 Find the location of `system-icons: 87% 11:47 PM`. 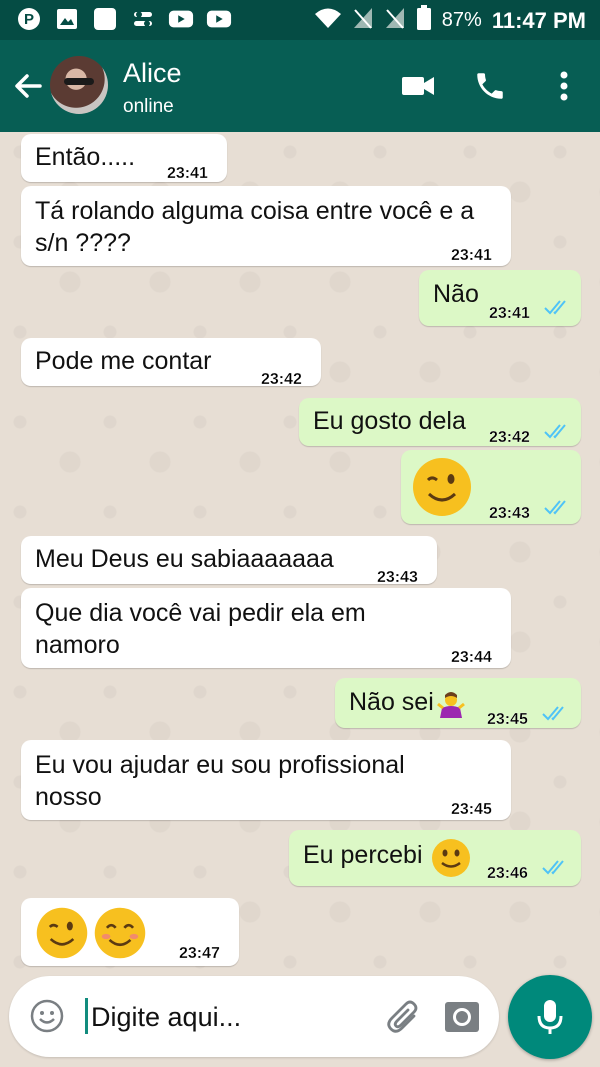

system-icons: 87% 11:47 PM is located at coordinates (450, 20).